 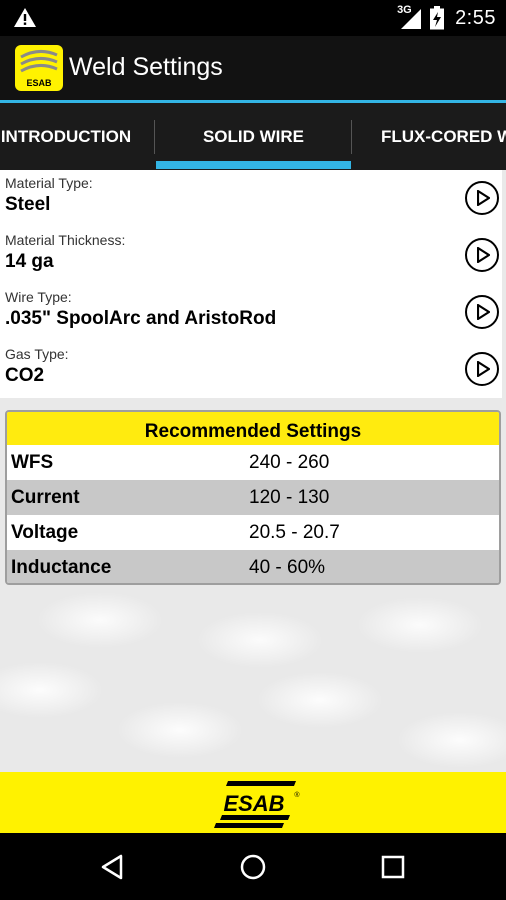 What do you see at coordinates (154, 137) in the screenshot?
I see `tab-separator` at bounding box center [154, 137].